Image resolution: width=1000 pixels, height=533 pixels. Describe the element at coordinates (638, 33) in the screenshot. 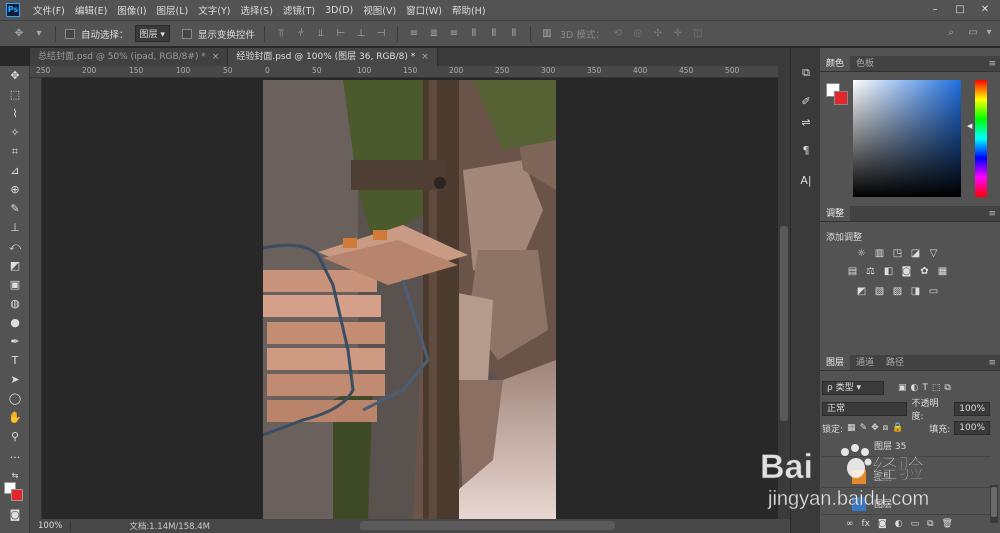

I see `3d-roll-icon: ◎` at that location.